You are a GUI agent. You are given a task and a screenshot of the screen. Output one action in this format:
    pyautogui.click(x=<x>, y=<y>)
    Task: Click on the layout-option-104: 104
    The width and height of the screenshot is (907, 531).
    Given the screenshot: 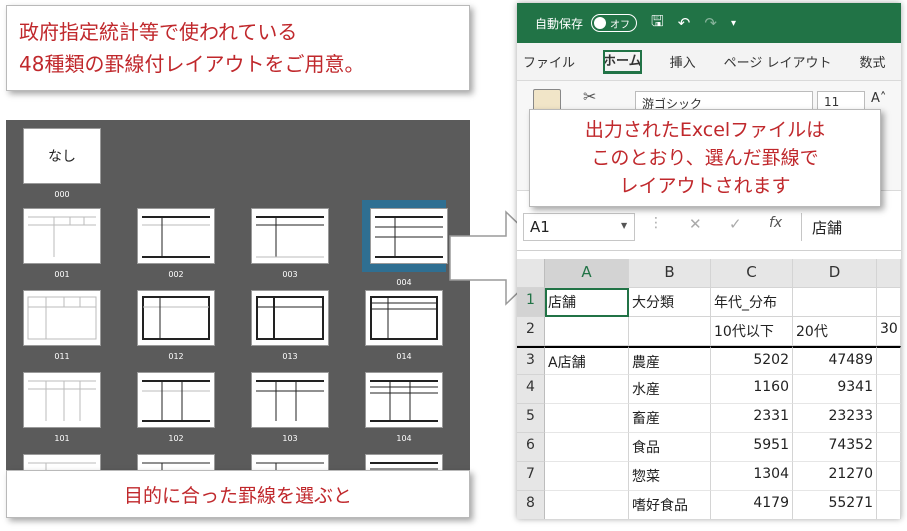 What is the action you would take?
    pyautogui.click(x=404, y=407)
    